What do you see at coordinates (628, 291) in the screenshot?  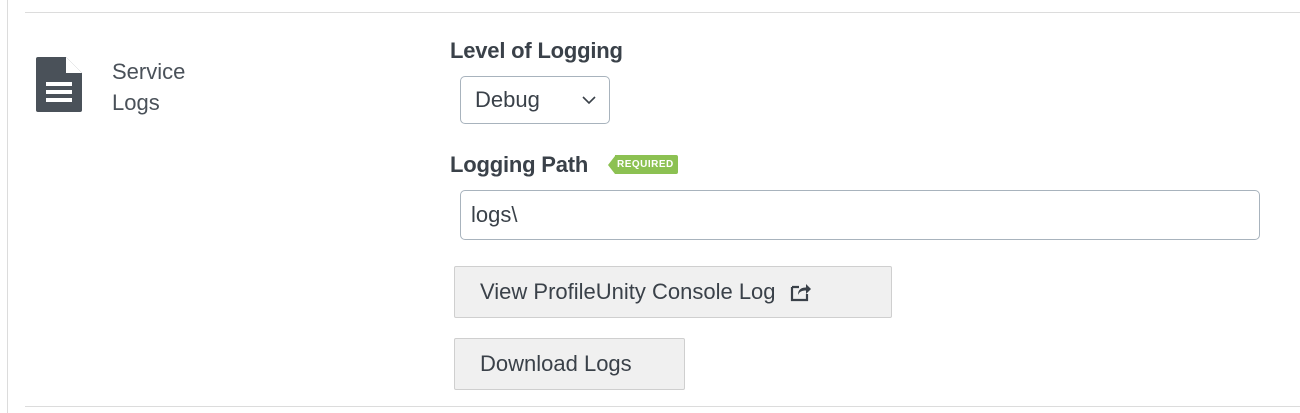 I see `view-console-log-label: View ProfileUnity Console Log` at bounding box center [628, 291].